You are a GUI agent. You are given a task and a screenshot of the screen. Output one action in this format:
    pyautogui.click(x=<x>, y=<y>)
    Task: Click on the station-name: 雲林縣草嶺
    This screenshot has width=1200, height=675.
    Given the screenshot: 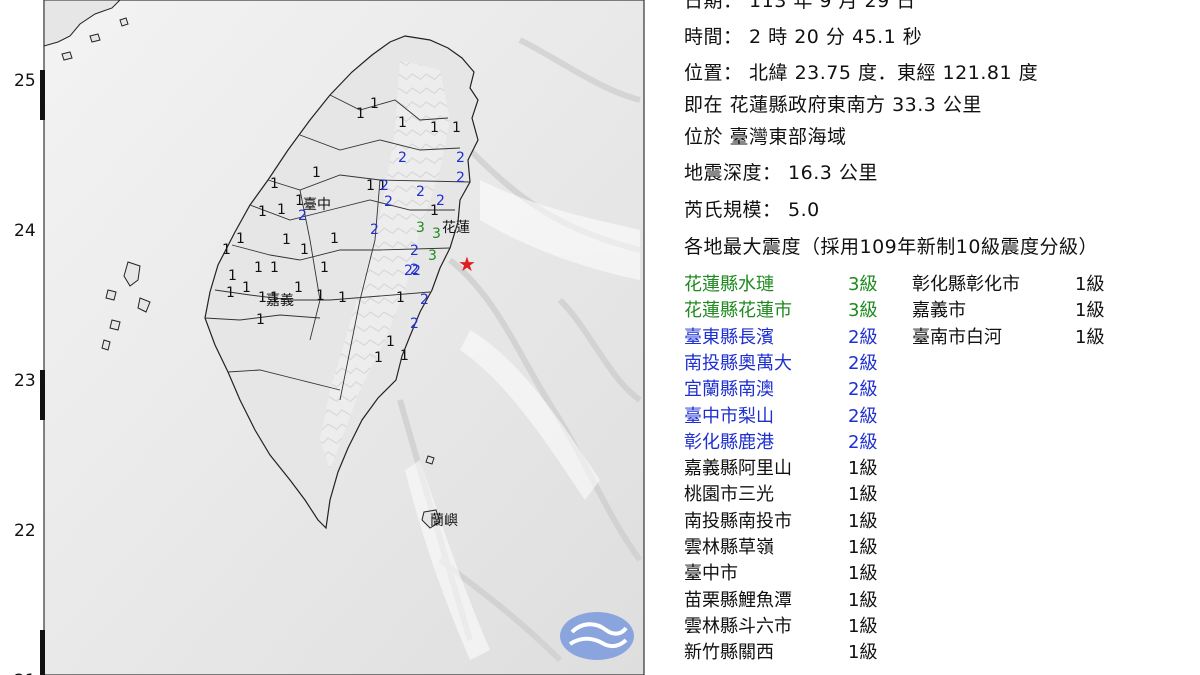 What is the action you would take?
    pyautogui.click(x=729, y=547)
    